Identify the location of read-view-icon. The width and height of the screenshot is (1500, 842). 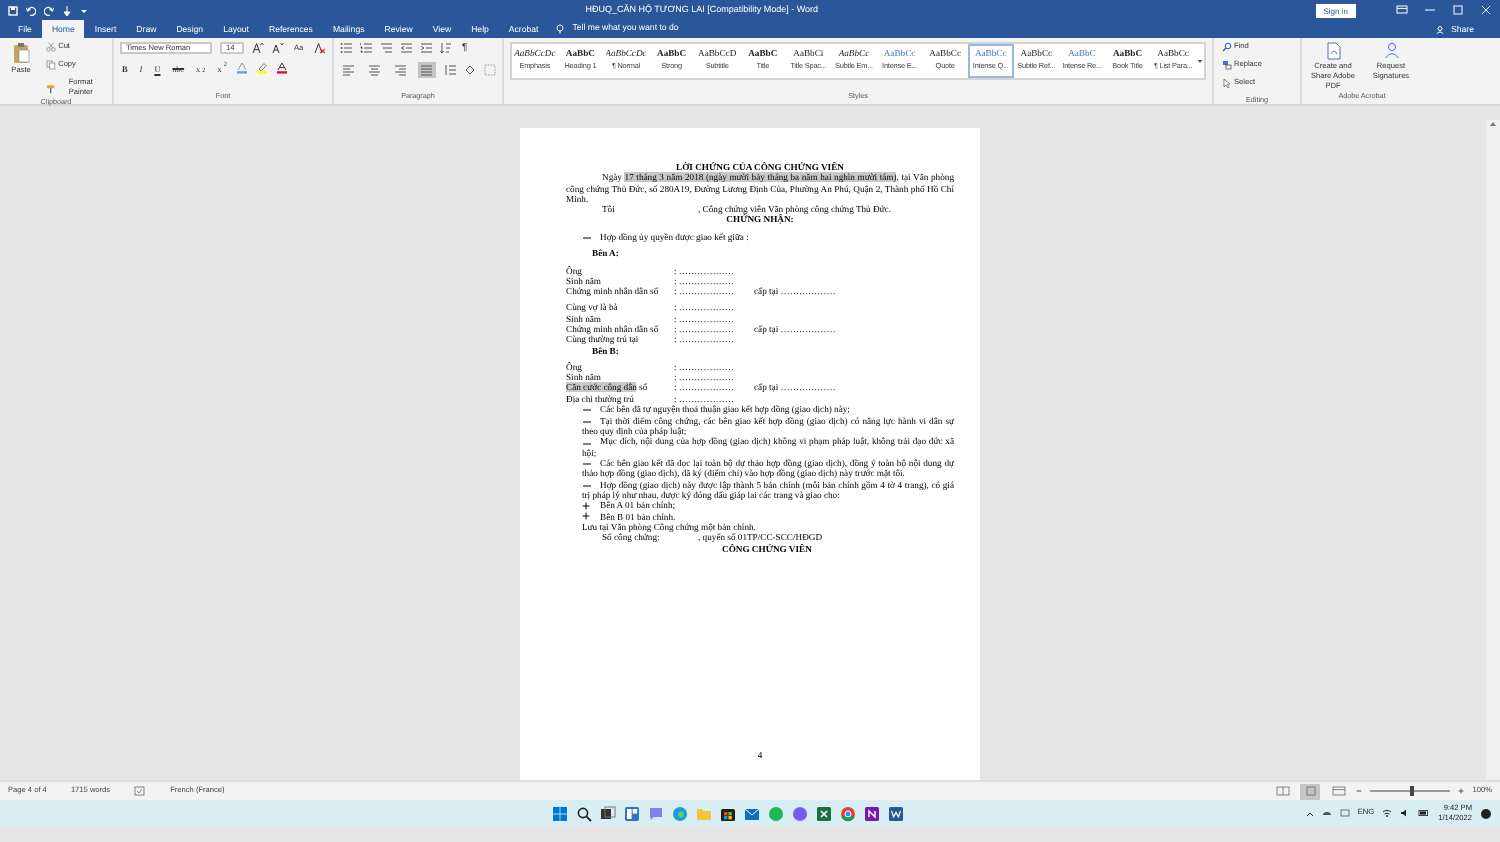
(1282, 791).